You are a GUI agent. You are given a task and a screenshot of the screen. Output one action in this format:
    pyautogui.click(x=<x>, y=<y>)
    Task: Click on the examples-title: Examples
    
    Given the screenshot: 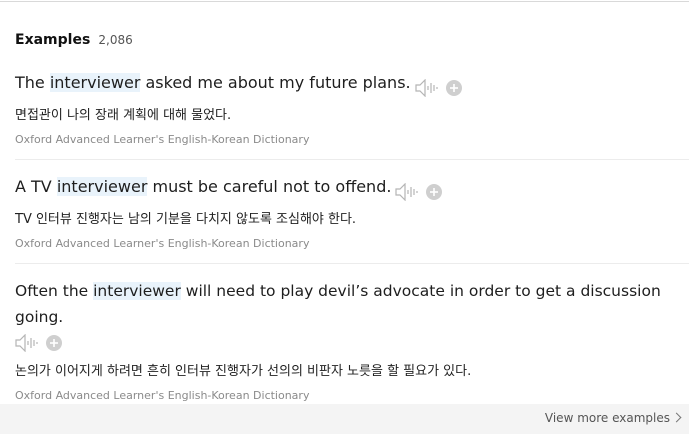 What is the action you would take?
    pyautogui.click(x=53, y=40)
    